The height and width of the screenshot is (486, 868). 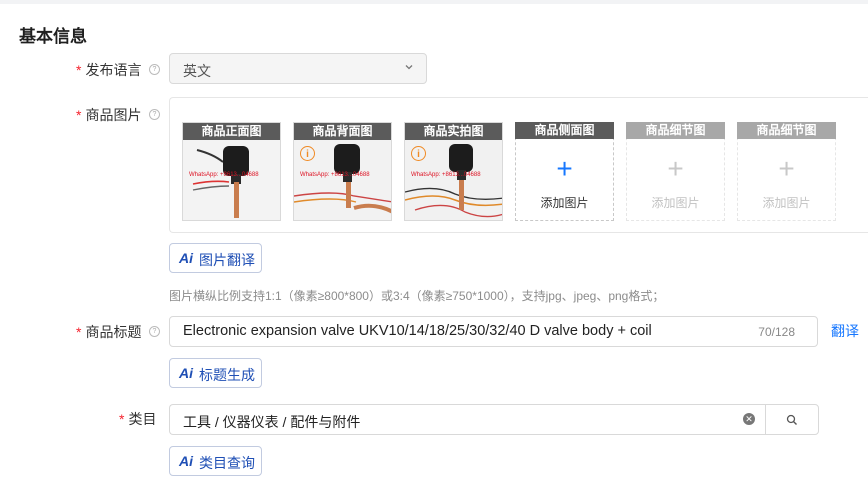 What do you see at coordinates (231, 131) in the screenshot?
I see `image-slot-title: 商品正面图` at bounding box center [231, 131].